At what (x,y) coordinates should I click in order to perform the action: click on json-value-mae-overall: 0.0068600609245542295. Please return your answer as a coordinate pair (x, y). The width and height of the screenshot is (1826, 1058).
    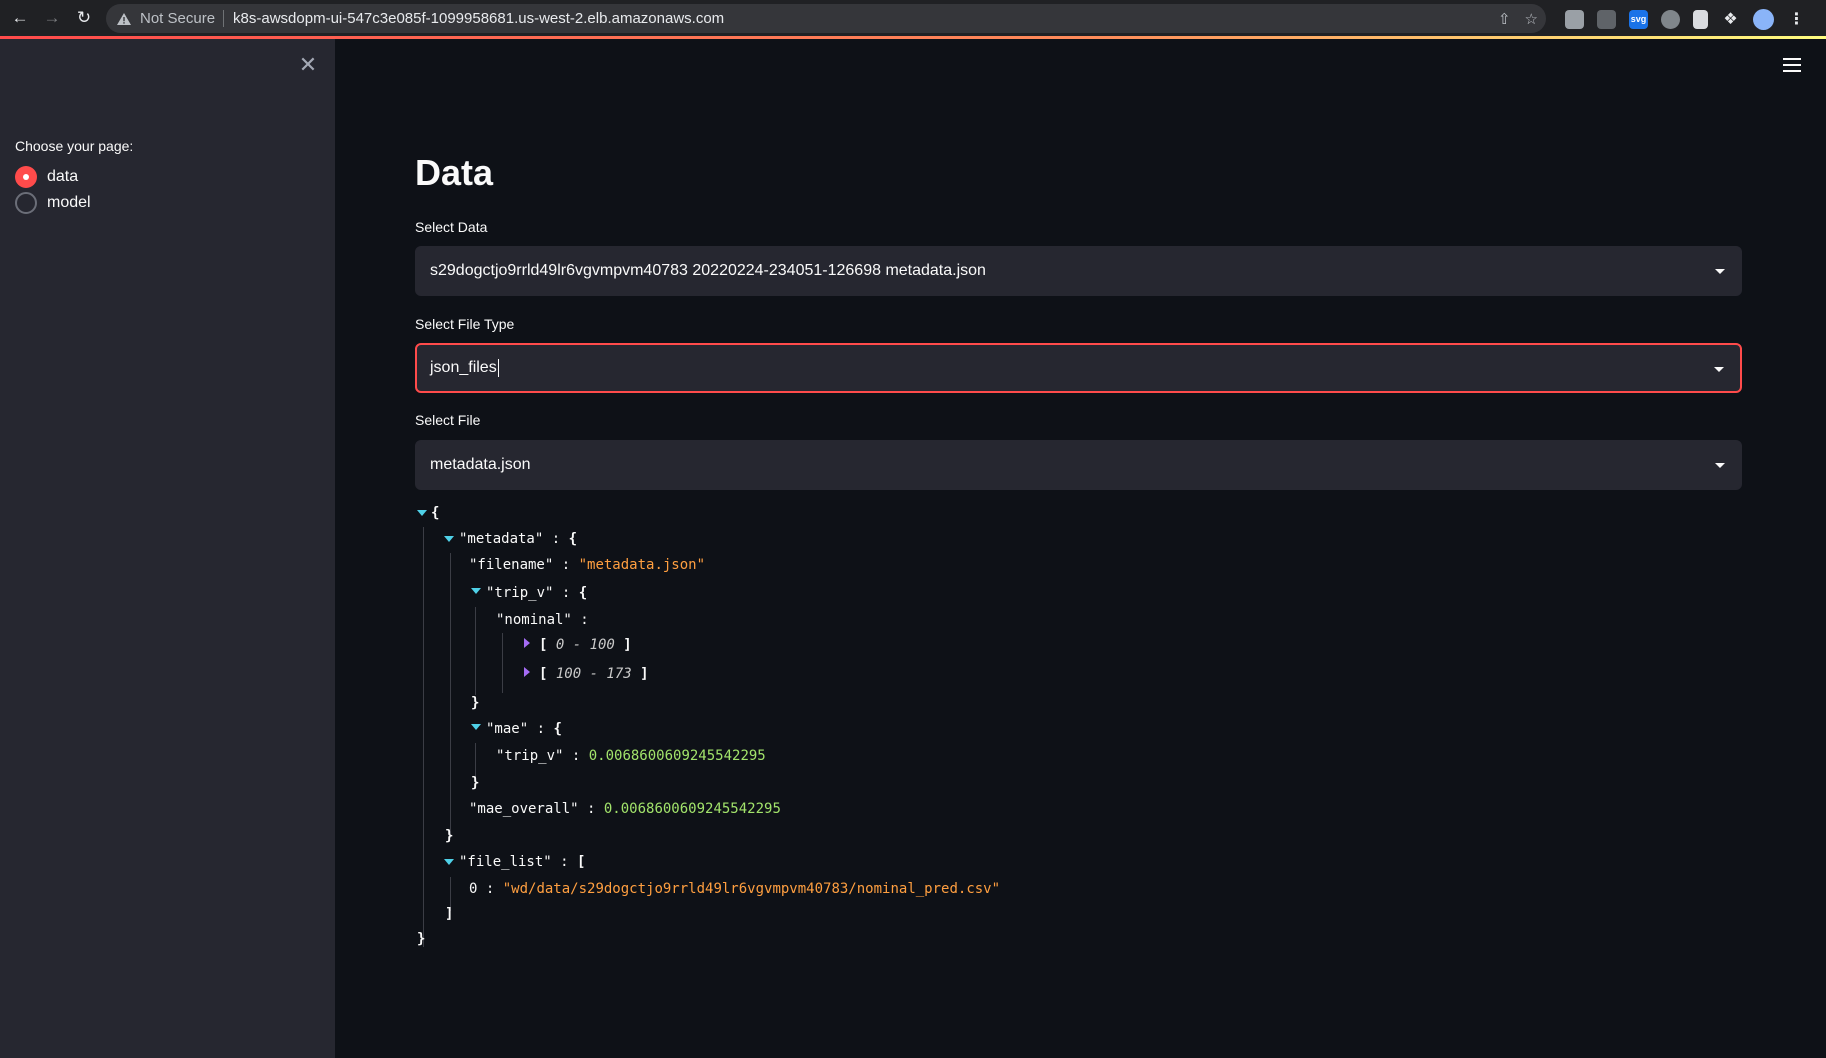
    Looking at the image, I should click on (692, 809).